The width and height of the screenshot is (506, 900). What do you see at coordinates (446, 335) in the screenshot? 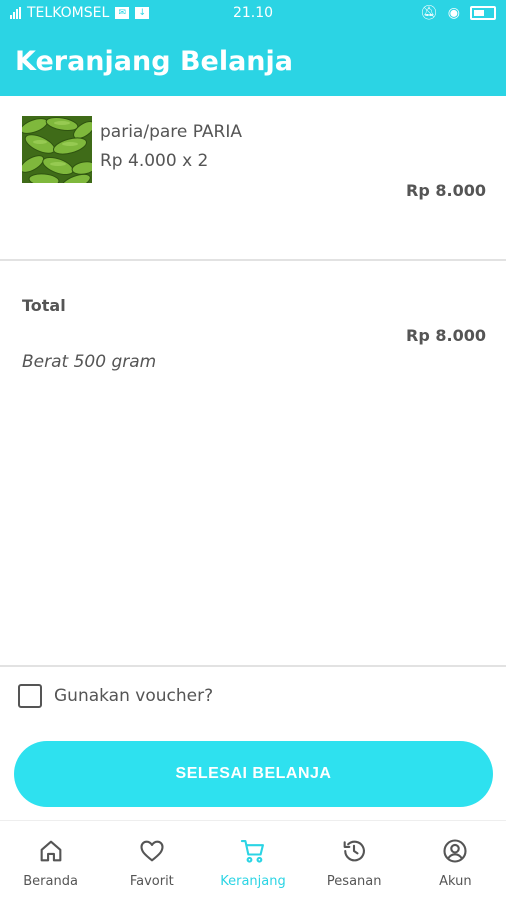
I see `total-value: Rp 8.000` at bounding box center [446, 335].